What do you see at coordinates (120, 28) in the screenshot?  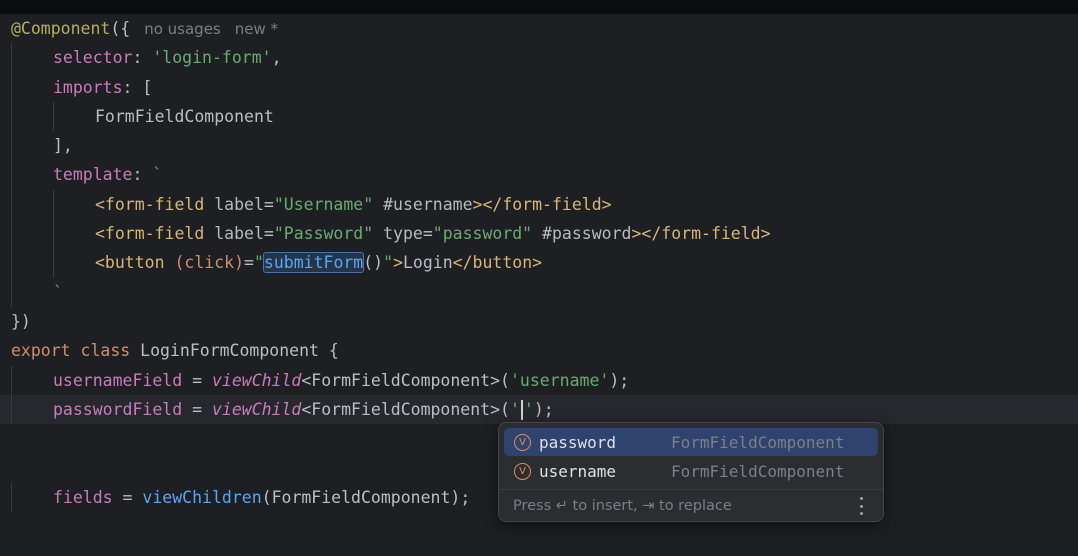 I see `code-token: ({` at bounding box center [120, 28].